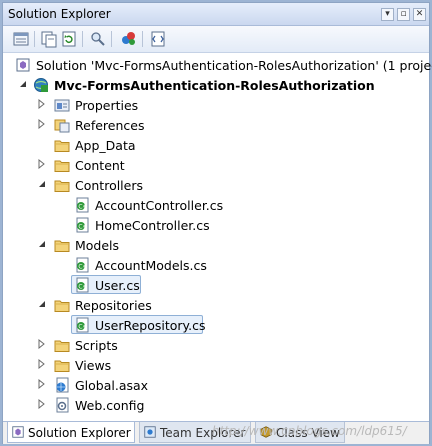 The image size is (432, 446). I want to click on tree-item-app-data: App_Data, so click(216, 145).